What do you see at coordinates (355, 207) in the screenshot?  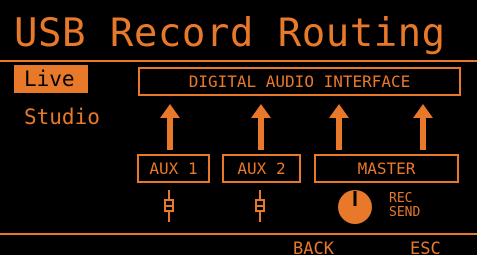 I see `knob-icon` at bounding box center [355, 207].